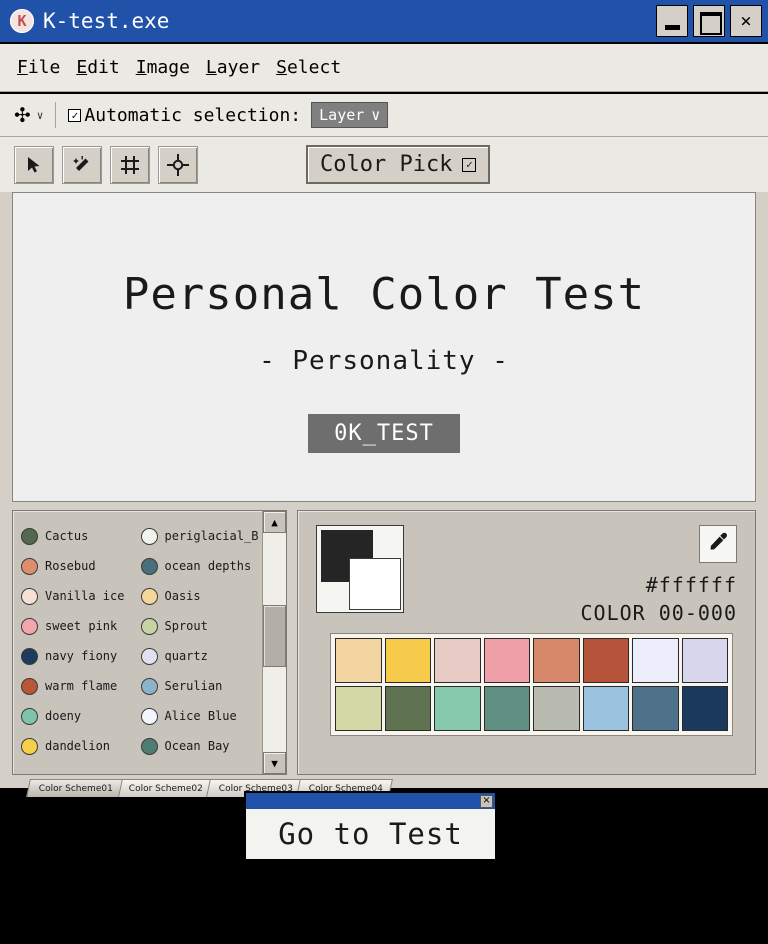  What do you see at coordinates (342, 115) in the screenshot?
I see `layer-select-value: Layer` at bounding box center [342, 115].